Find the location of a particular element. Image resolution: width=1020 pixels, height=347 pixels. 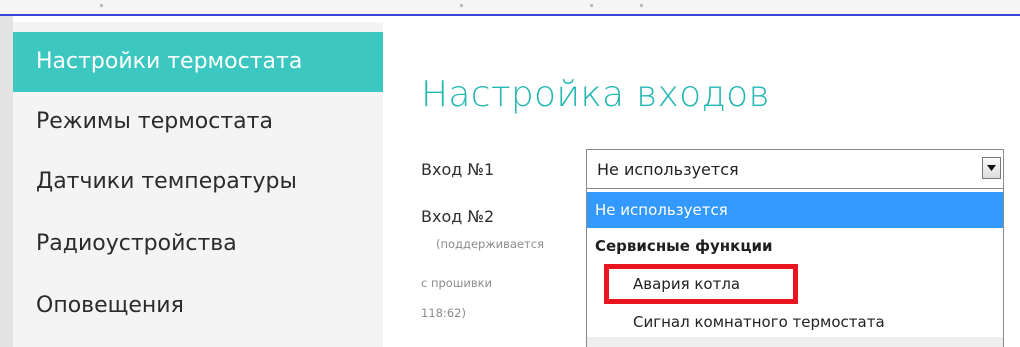

sidebar-item-notifications: Оповещения is located at coordinates (198, 306).